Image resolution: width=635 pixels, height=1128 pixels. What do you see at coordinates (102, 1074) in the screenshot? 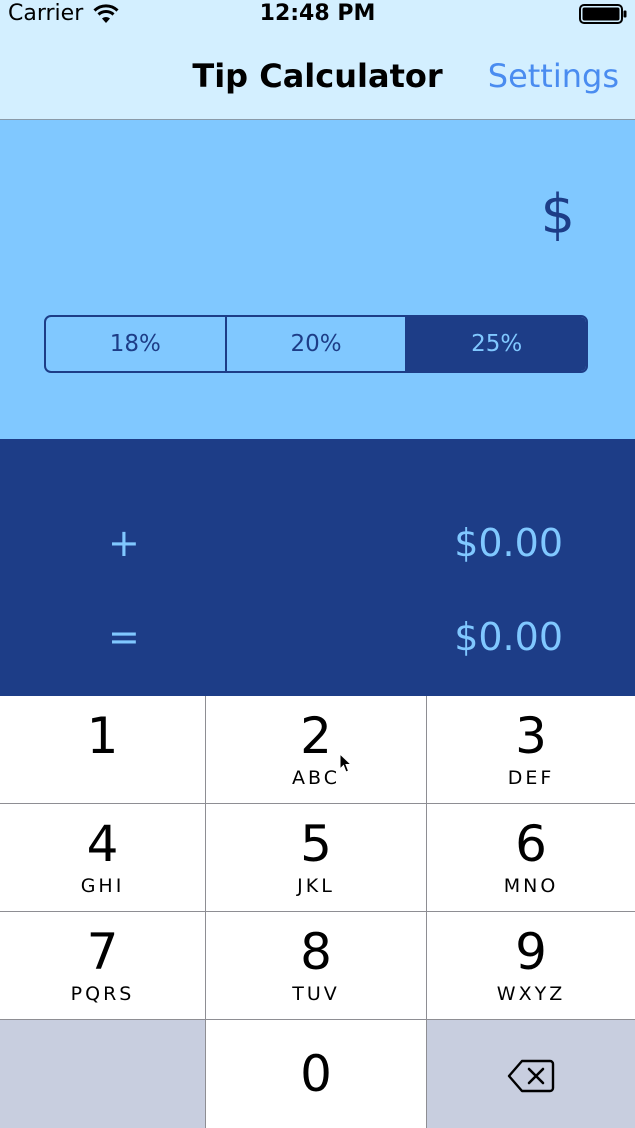
I see `key-blank` at bounding box center [102, 1074].